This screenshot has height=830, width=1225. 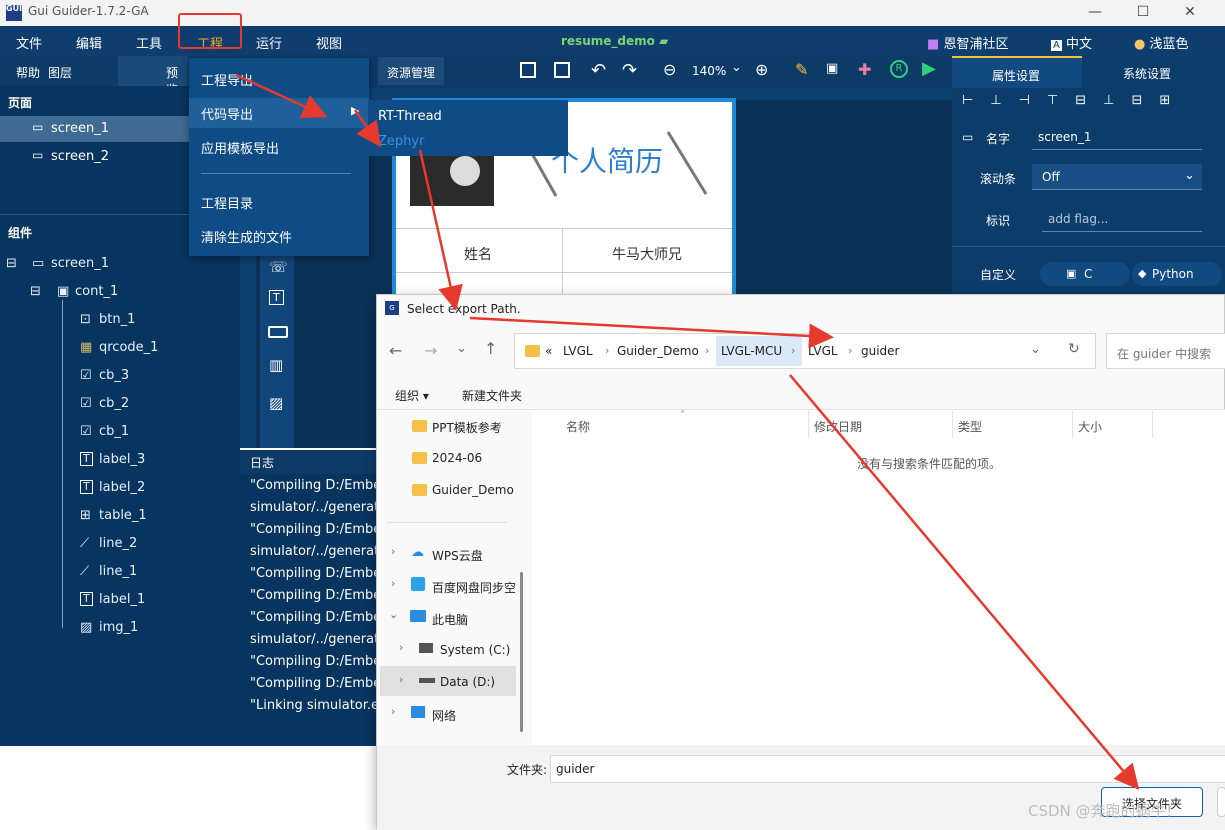 I want to click on tab-help-layer: 帮助 图层, so click(x=59, y=71).